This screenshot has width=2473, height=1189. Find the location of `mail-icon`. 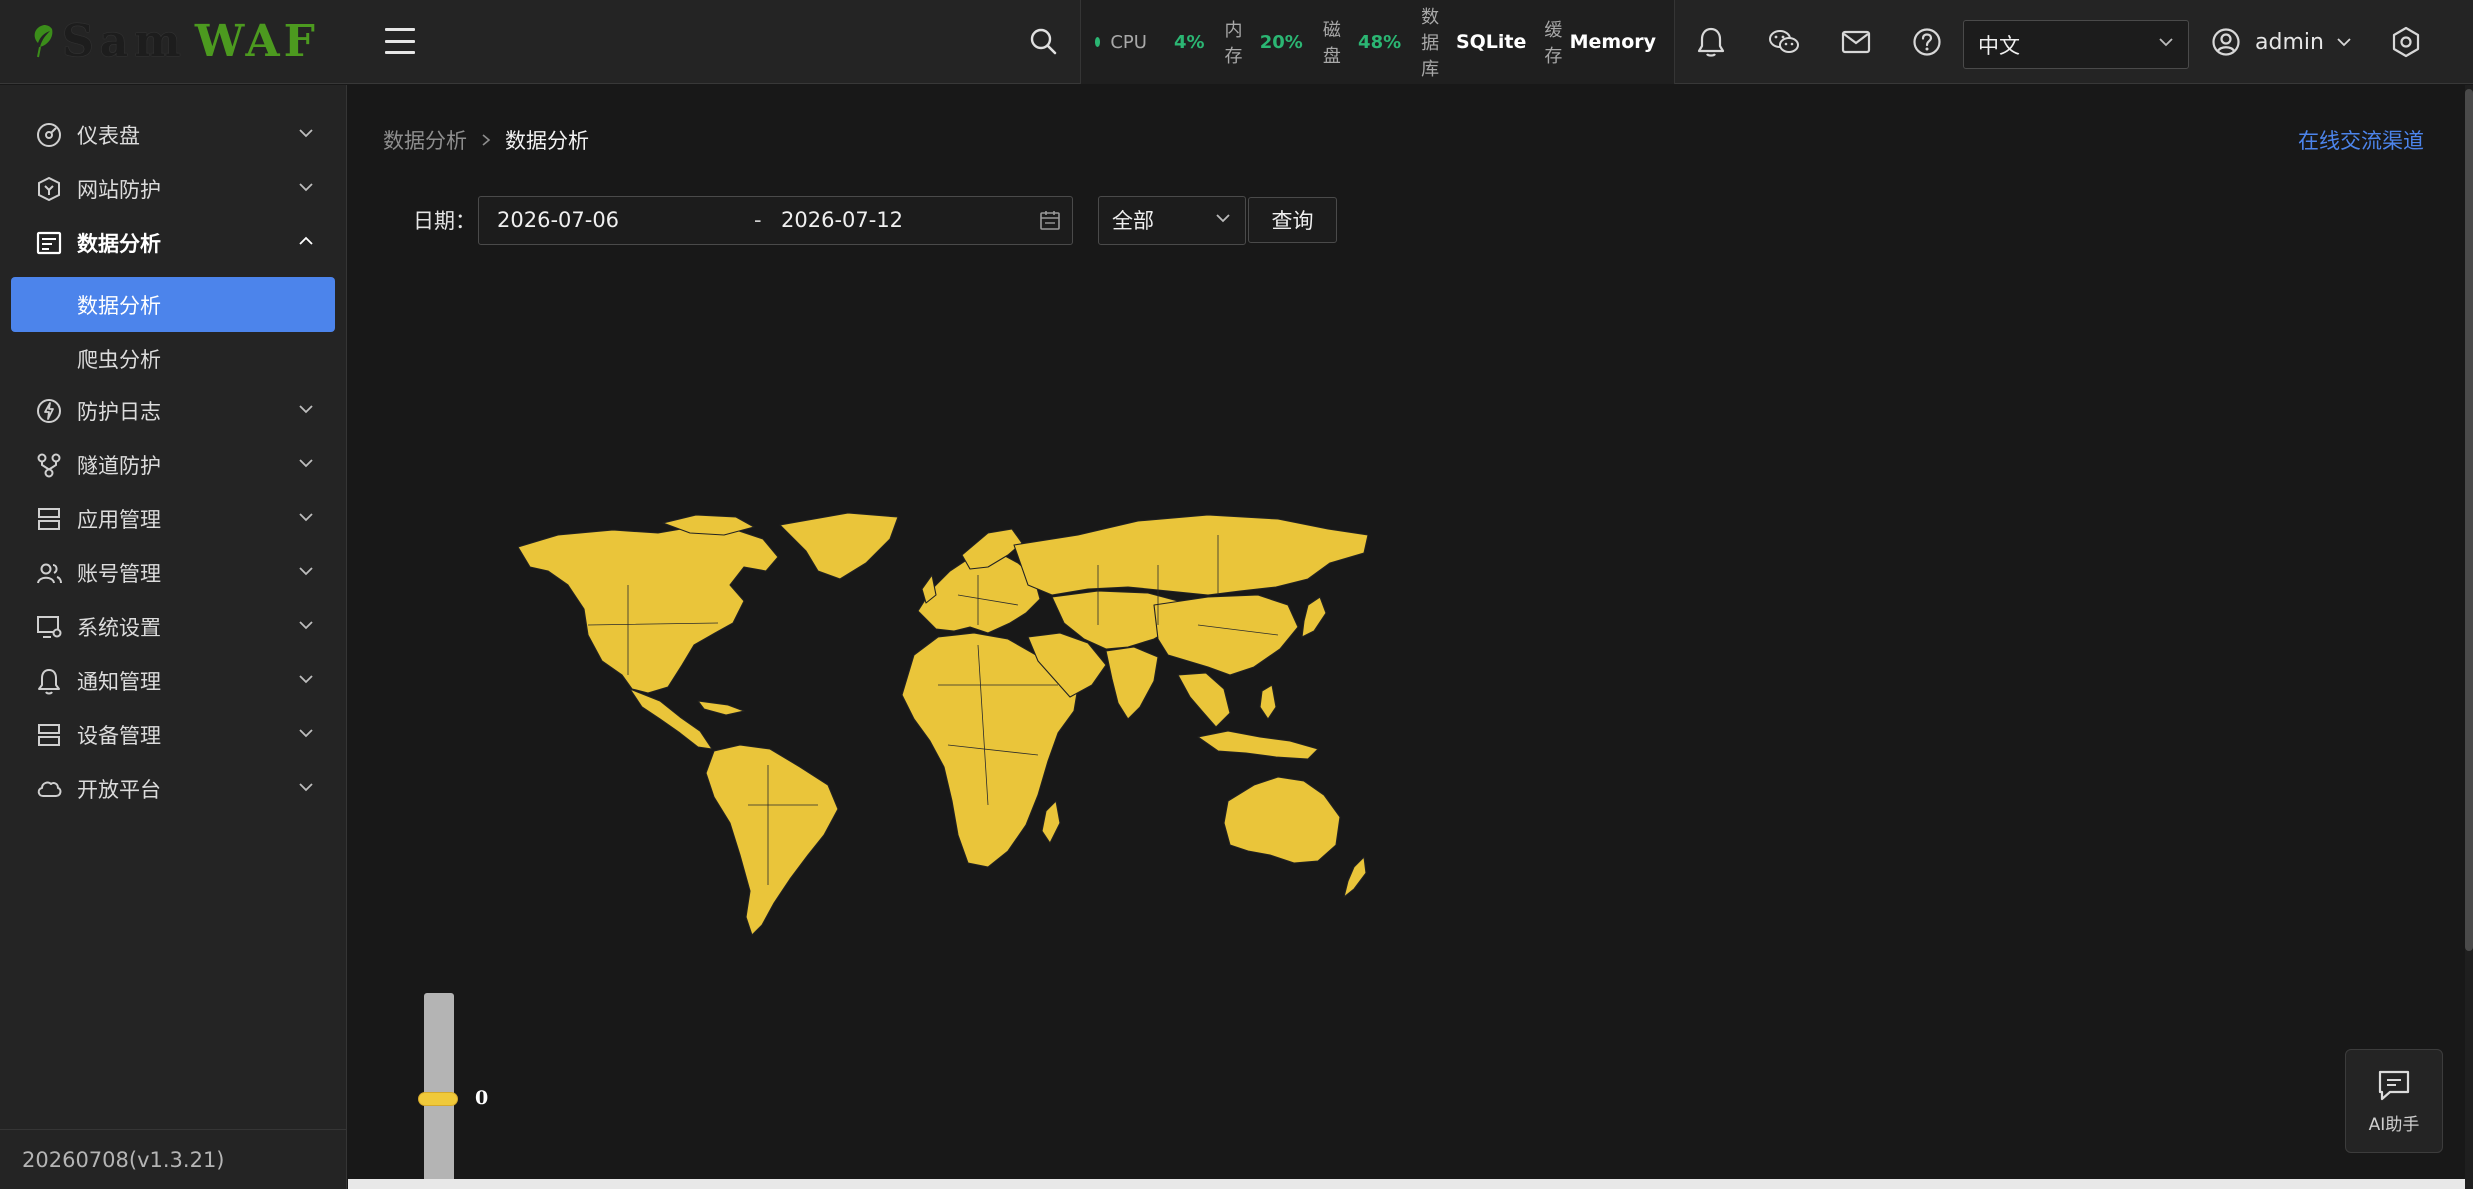

mail-icon is located at coordinates (1856, 42).